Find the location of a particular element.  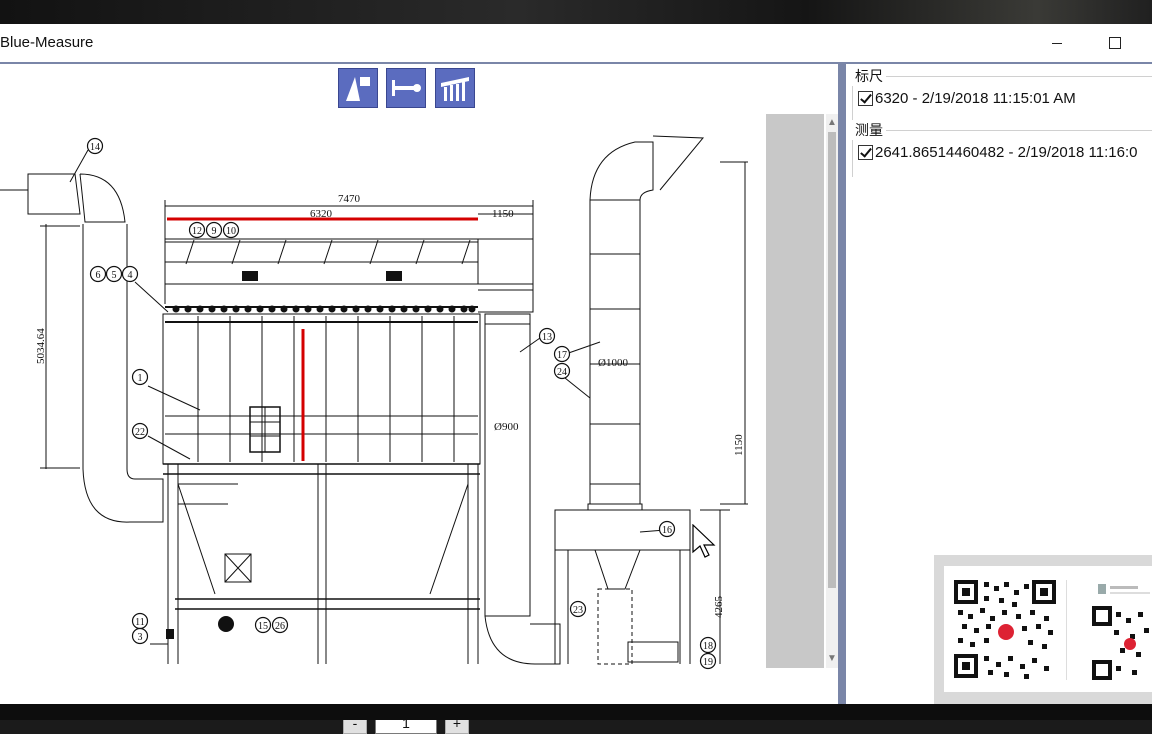

maximize-icon is located at coordinates (1115, 43).